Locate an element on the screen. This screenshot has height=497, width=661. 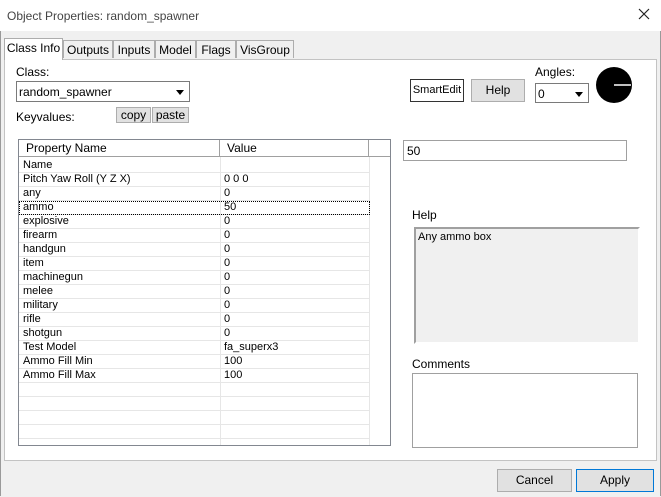
grid-row: rifle 0 is located at coordinates (194, 320).